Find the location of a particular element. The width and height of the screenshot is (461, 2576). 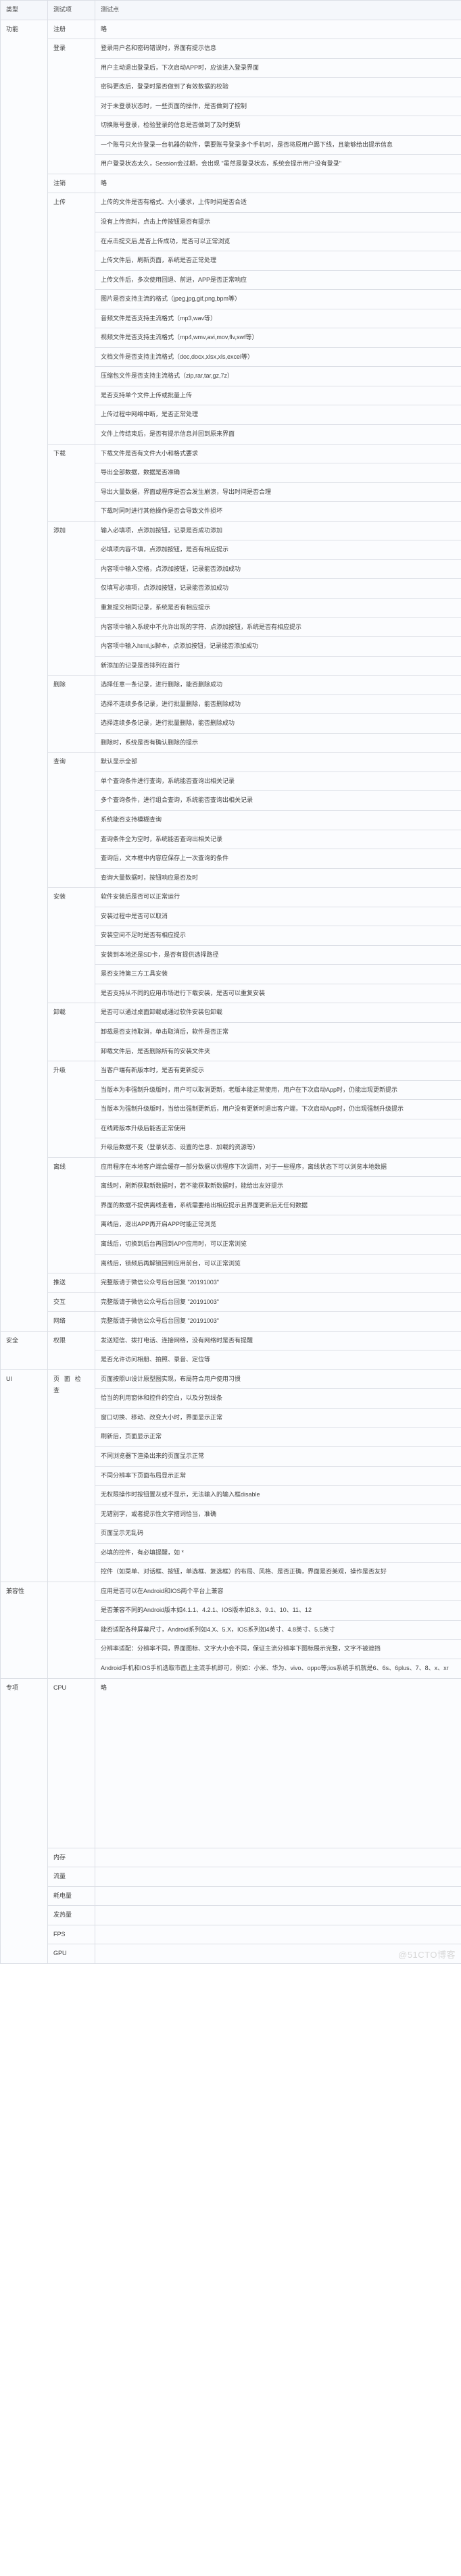

test-point-cell: 页面显示无乱码 is located at coordinates (278, 1533).